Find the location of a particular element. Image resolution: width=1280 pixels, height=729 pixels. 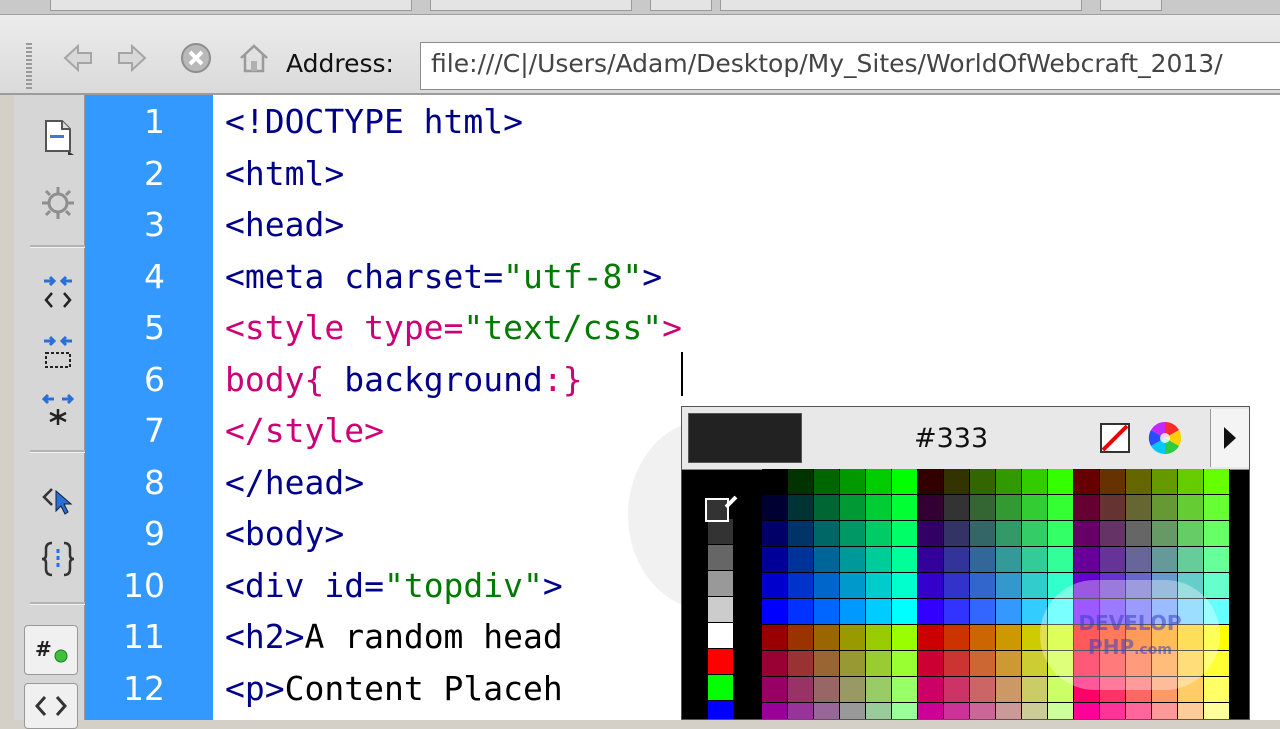

code-line: body{ background:} is located at coordinates (404, 379).